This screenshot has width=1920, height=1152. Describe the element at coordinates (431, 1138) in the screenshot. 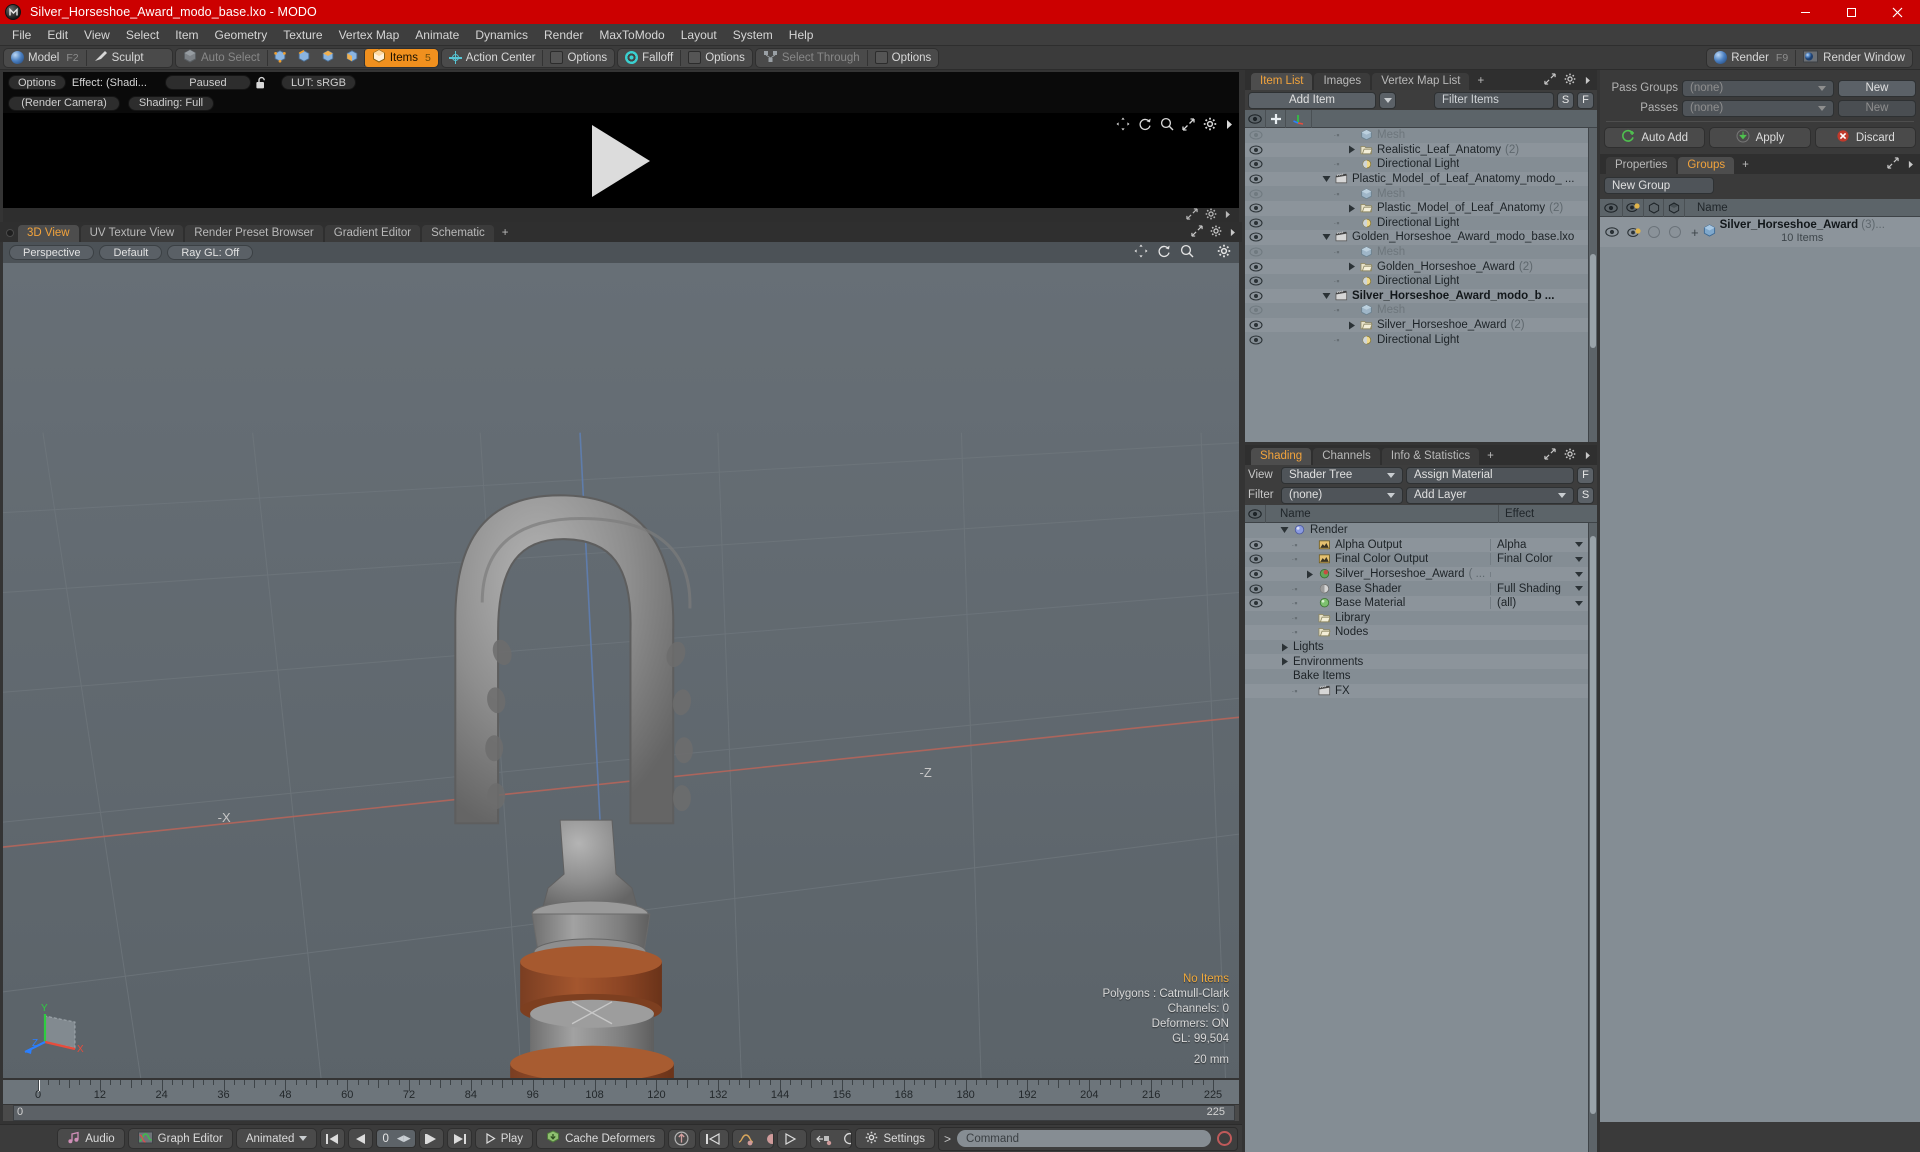

I see `next-frame-button` at that location.